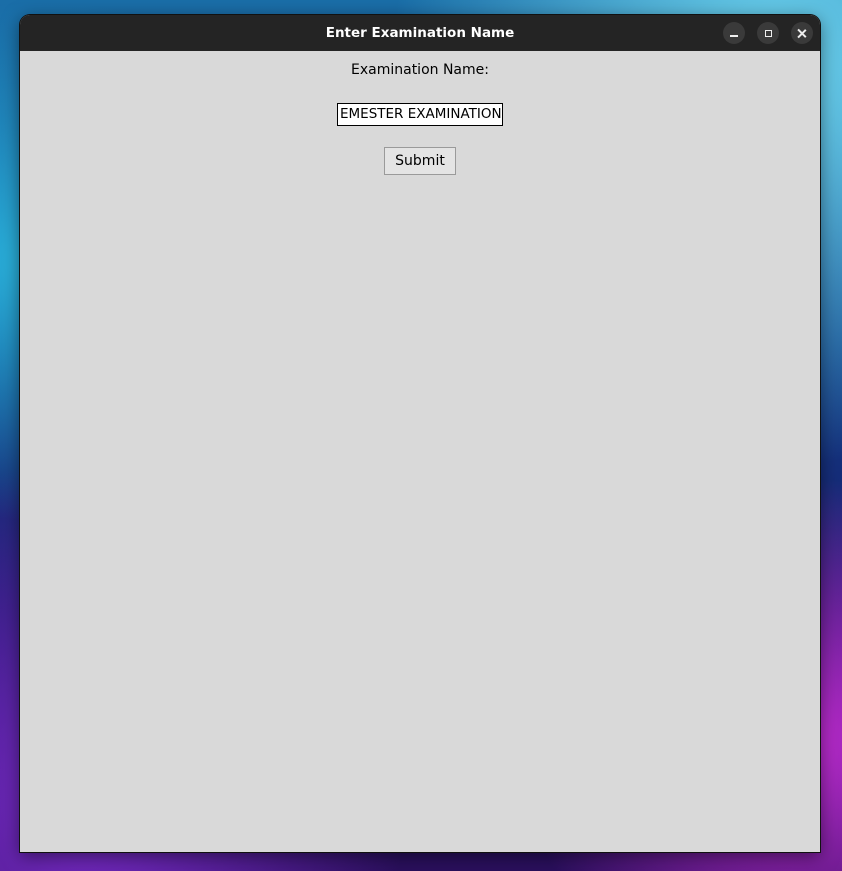  I want to click on maximize-icon, so click(768, 33).